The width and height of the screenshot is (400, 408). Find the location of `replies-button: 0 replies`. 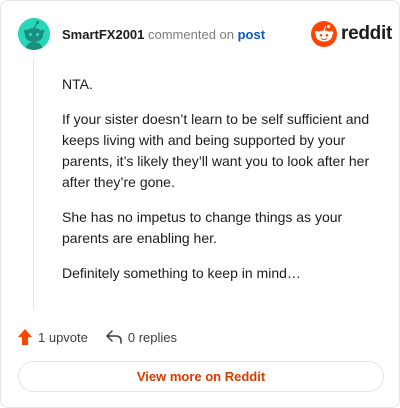

replies-button: 0 replies is located at coordinates (141, 337).